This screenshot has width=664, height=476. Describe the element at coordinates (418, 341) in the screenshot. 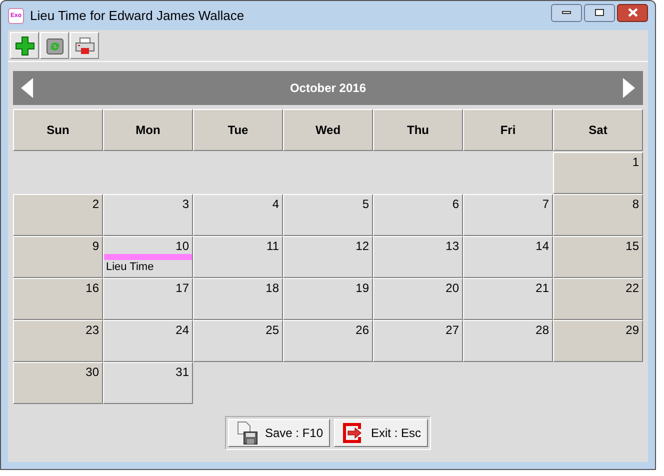

I see `day-cell: 27` at that location.